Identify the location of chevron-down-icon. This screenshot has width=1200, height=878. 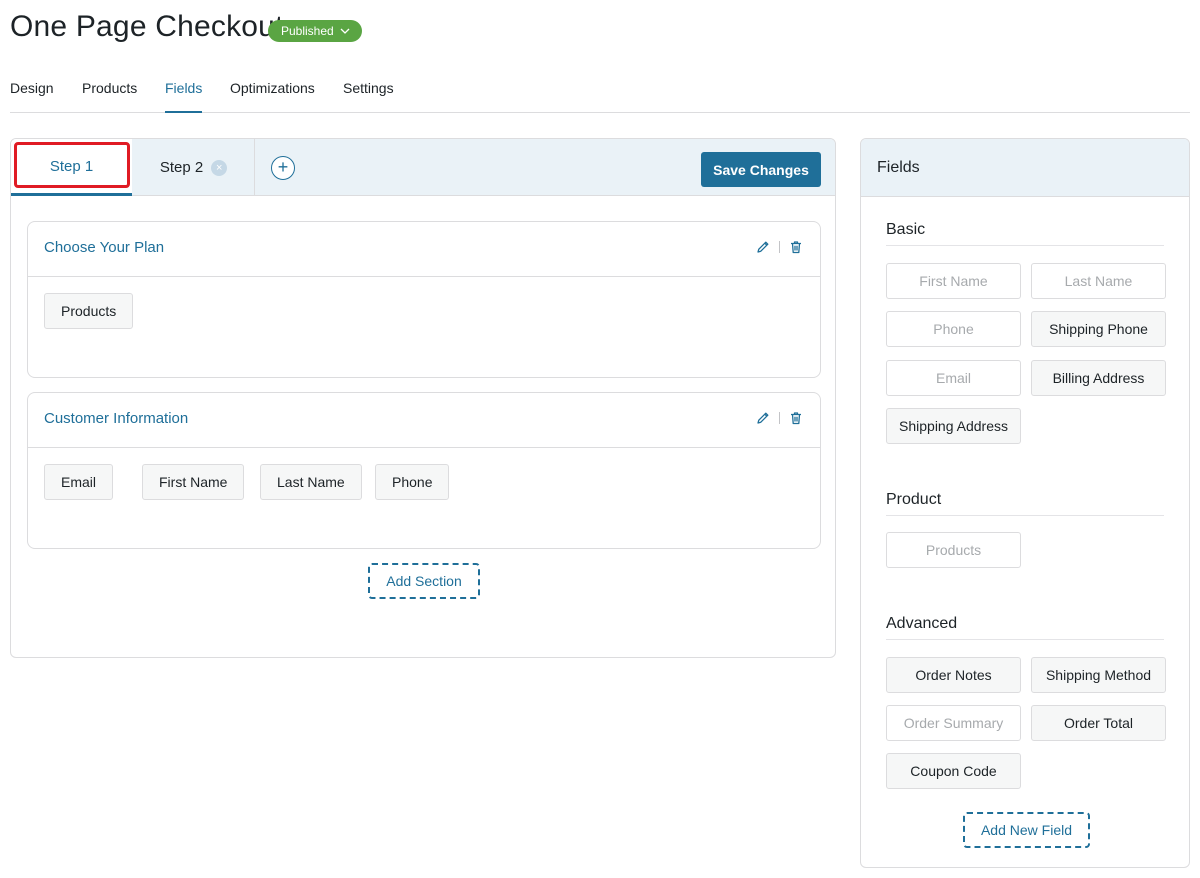
(345, 31).